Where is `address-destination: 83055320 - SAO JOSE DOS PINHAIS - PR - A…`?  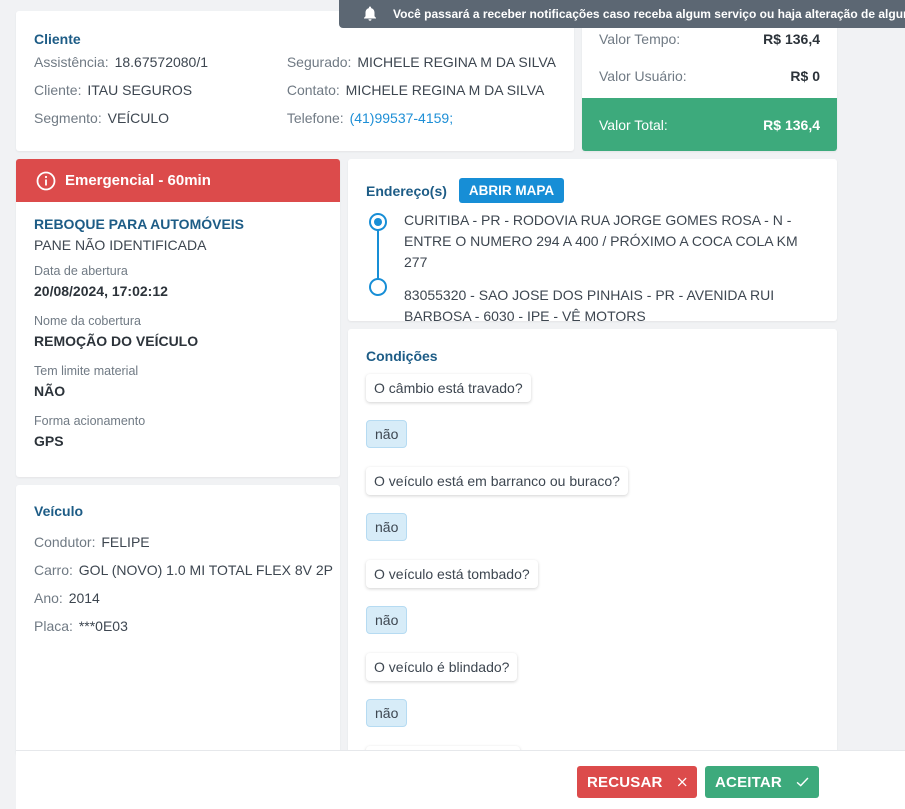 address-destination: 83055320 - SAO JOSE DOS PINHAIS - PR - A… is located at coordinates (589, 305).